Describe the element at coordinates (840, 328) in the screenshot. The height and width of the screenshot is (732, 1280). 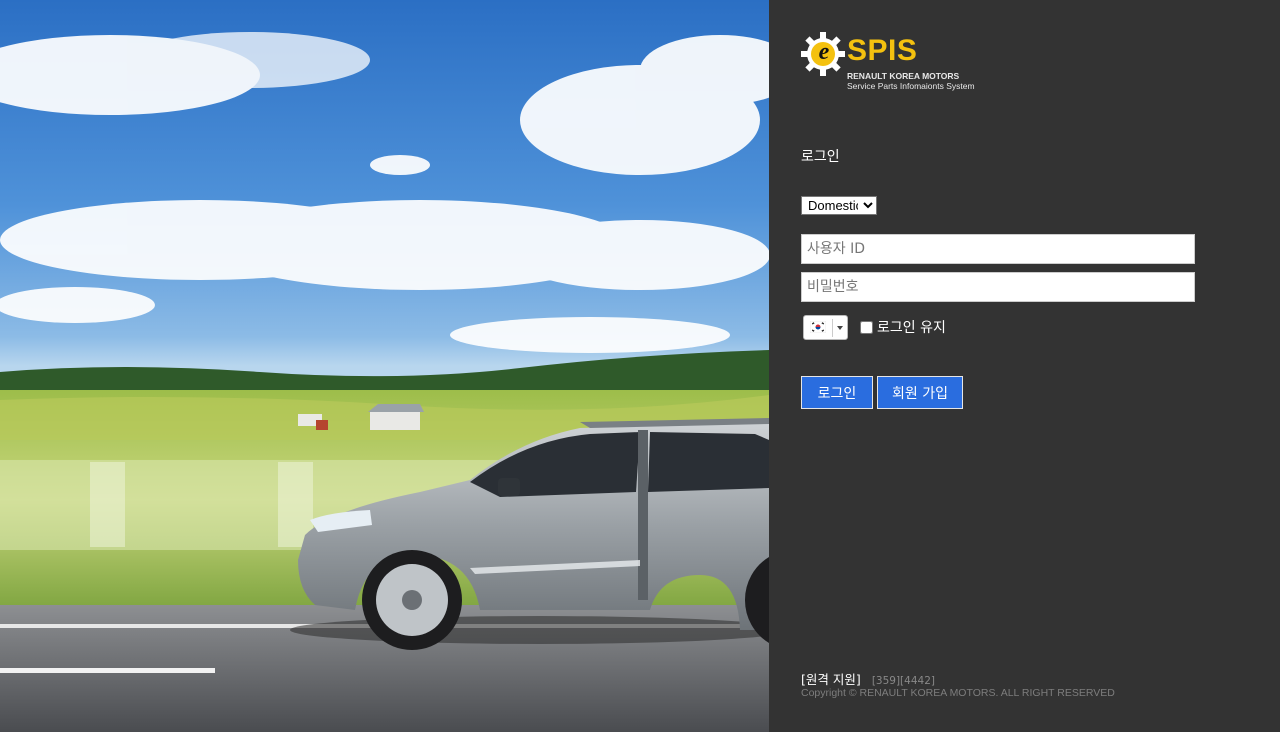
I see `chevron-down-icon` at that location.